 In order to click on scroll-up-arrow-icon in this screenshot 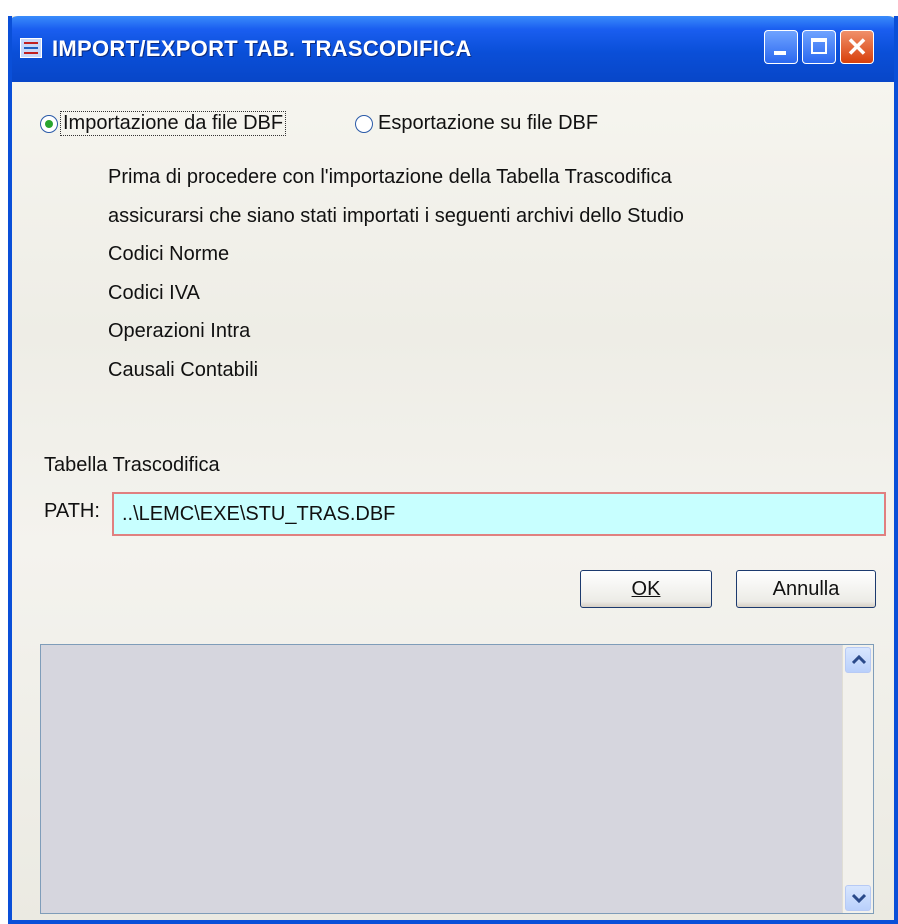, I will do `click(859, 660)`.